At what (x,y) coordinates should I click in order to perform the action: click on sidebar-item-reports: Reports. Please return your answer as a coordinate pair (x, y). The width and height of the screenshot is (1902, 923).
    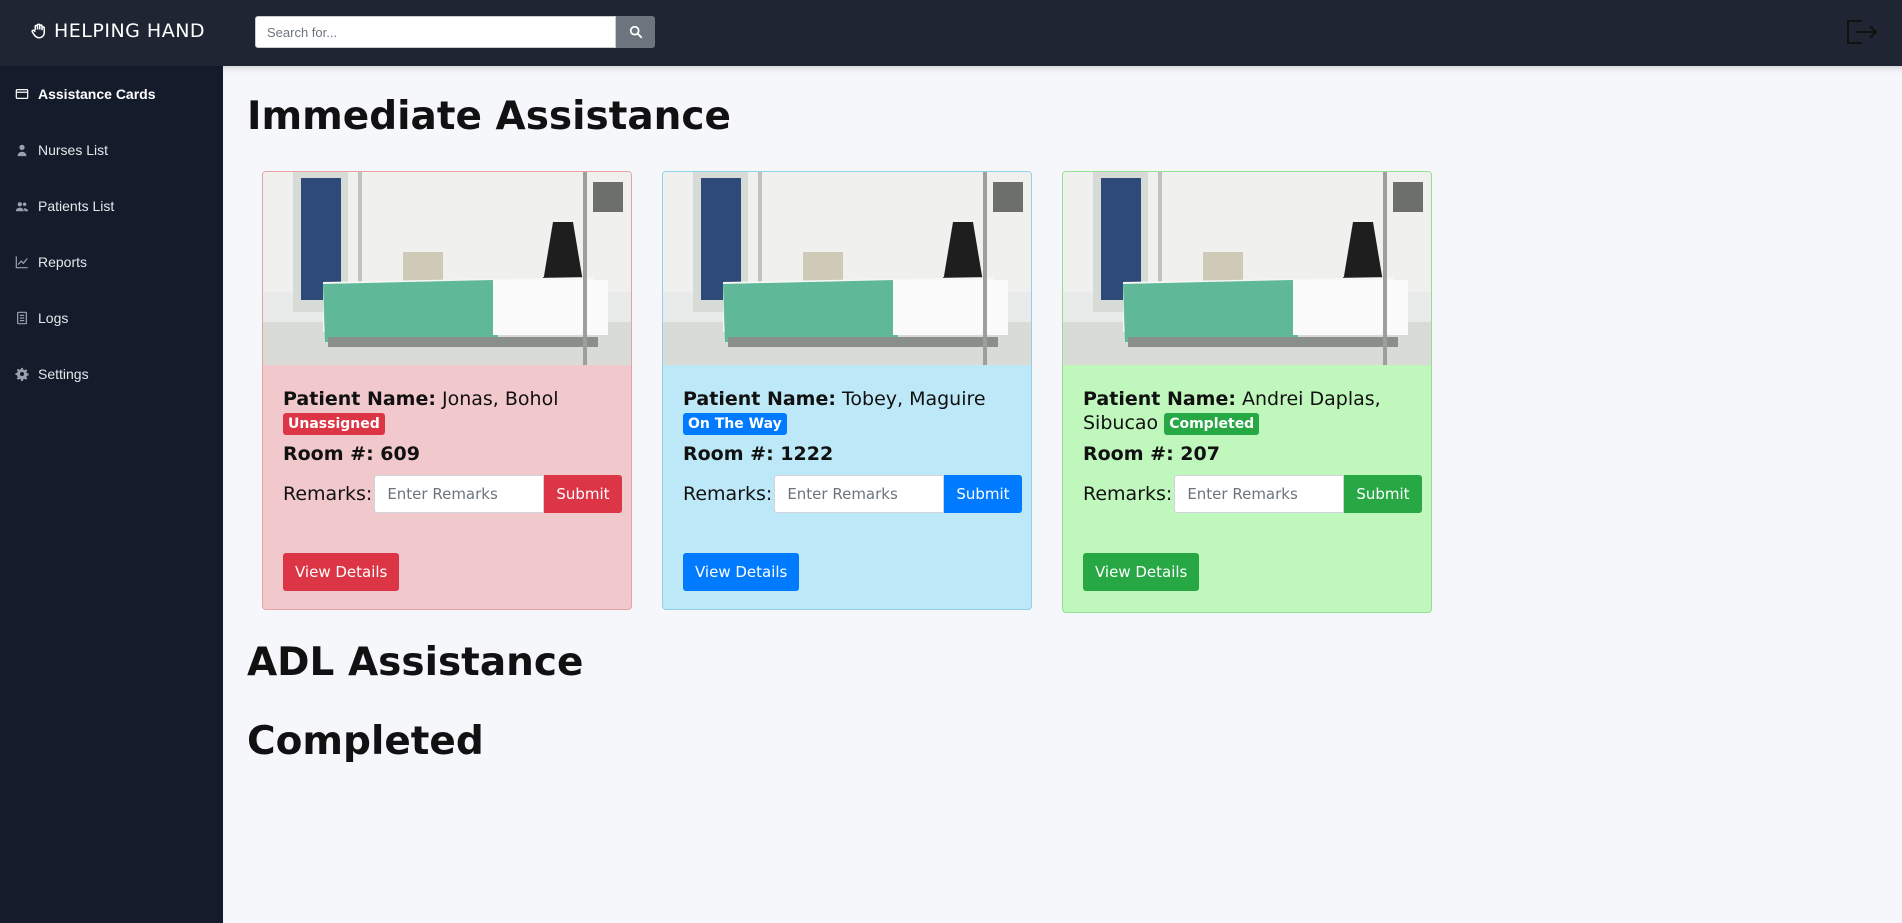
    Looking at the image, I should click on (111, 262).